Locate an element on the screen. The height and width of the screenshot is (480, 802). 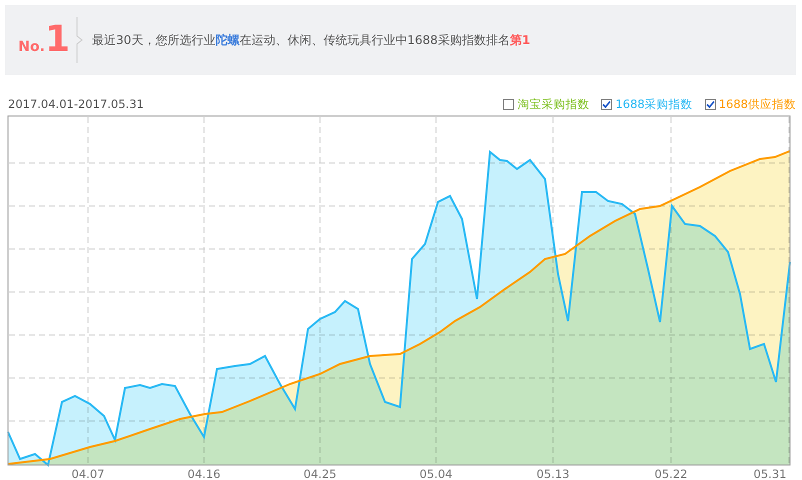
x-axis-label: 04.25 is located at coordinates (320, 473).